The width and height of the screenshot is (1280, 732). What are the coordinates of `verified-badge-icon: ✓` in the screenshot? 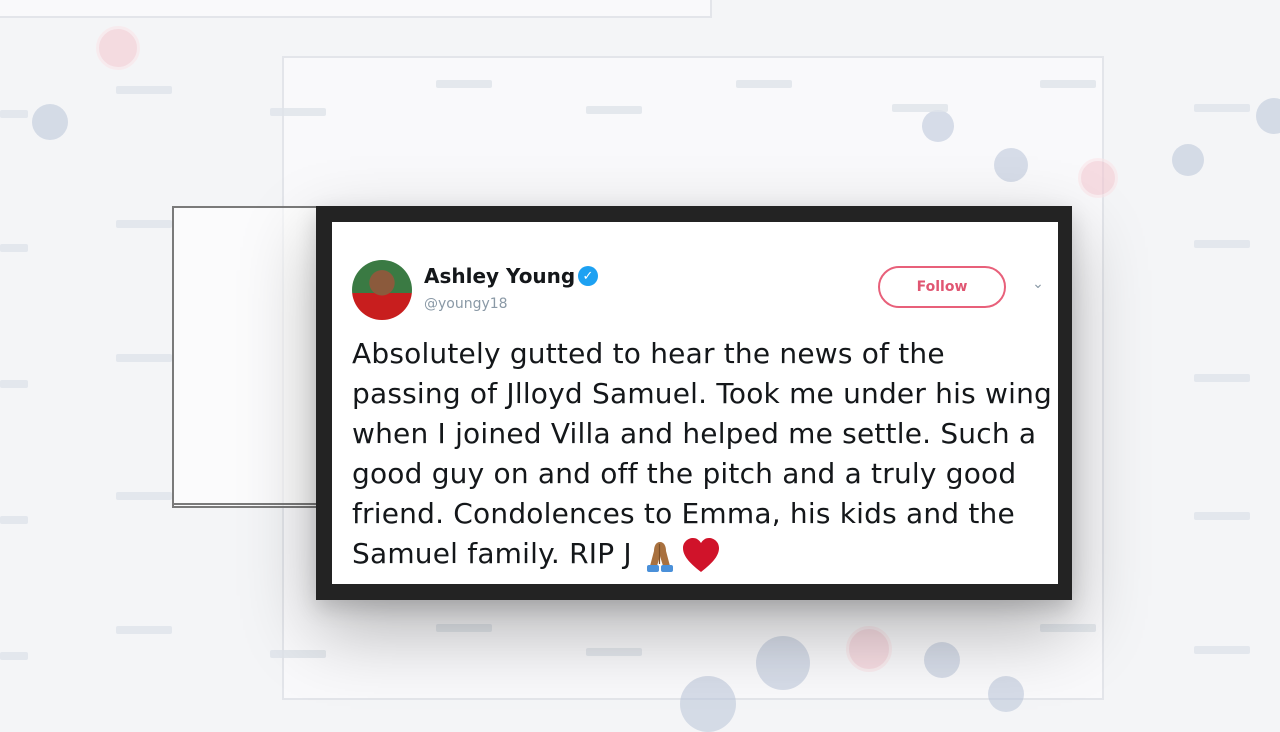 It's located at (588, 276).